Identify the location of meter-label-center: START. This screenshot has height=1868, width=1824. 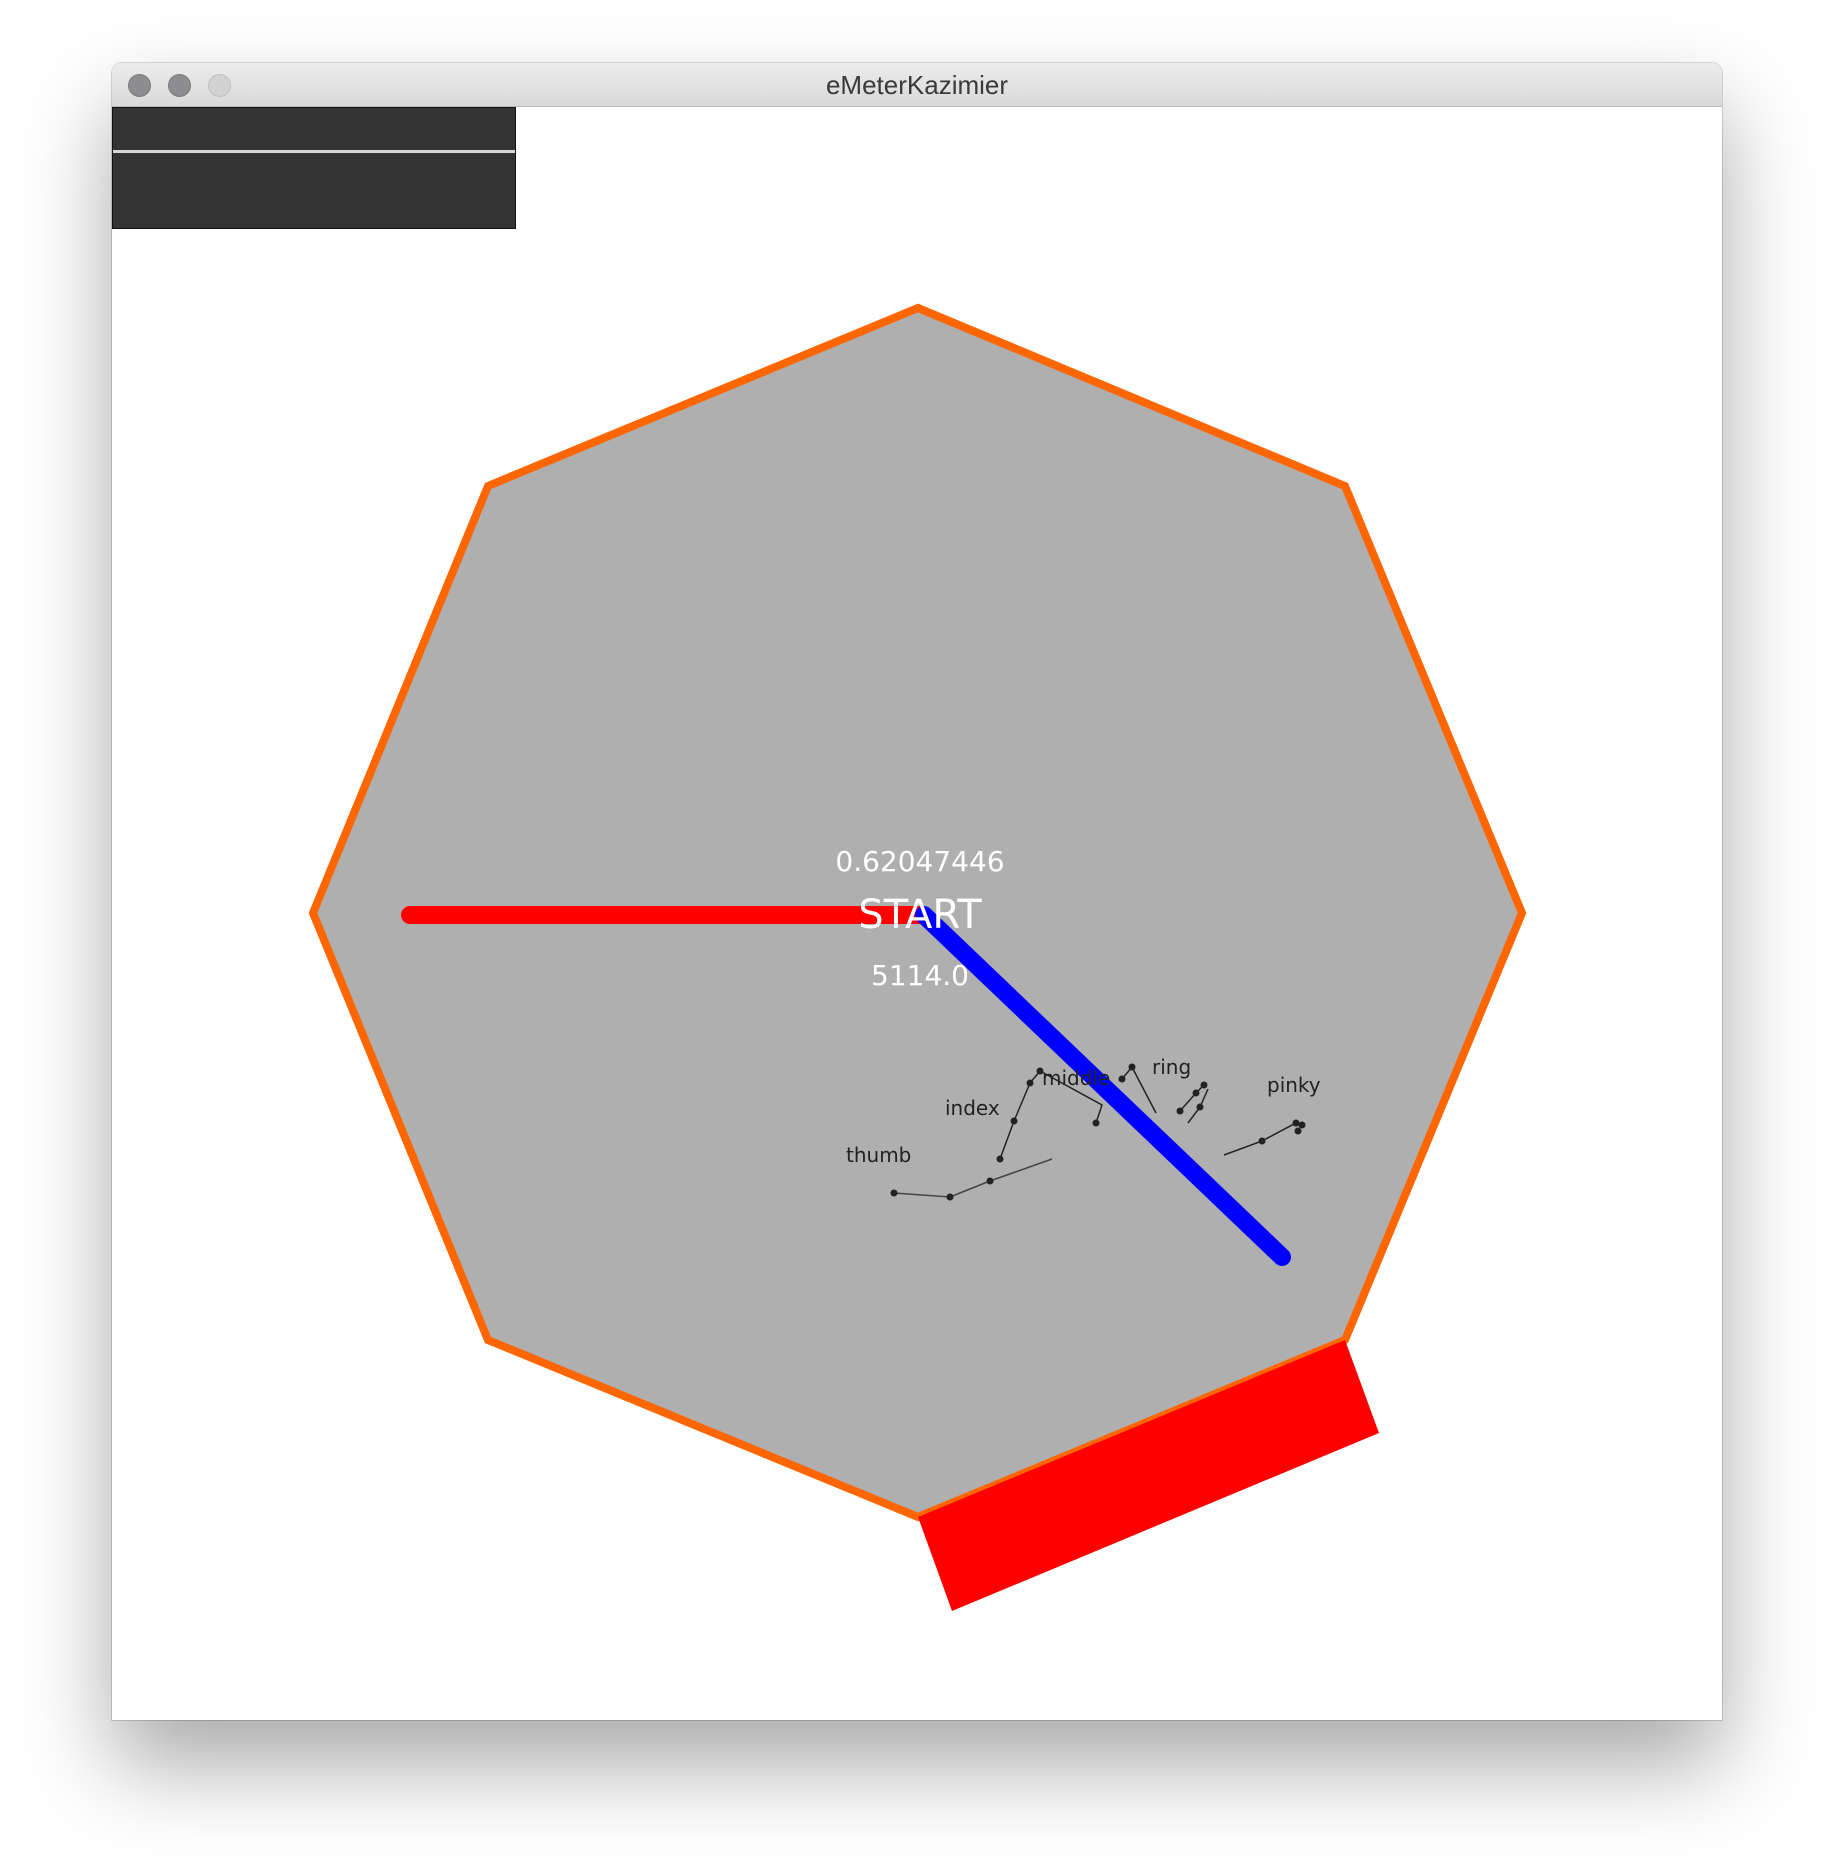
(920, 915).